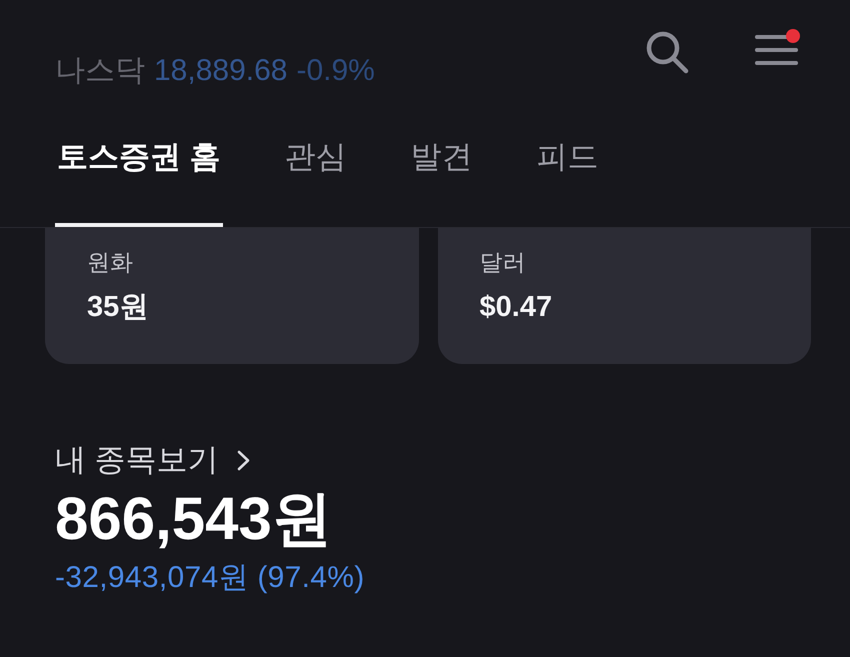  Describe the element at coordinates (503, 262) in the screenshot. I see `currency-label: 달러` at that location.